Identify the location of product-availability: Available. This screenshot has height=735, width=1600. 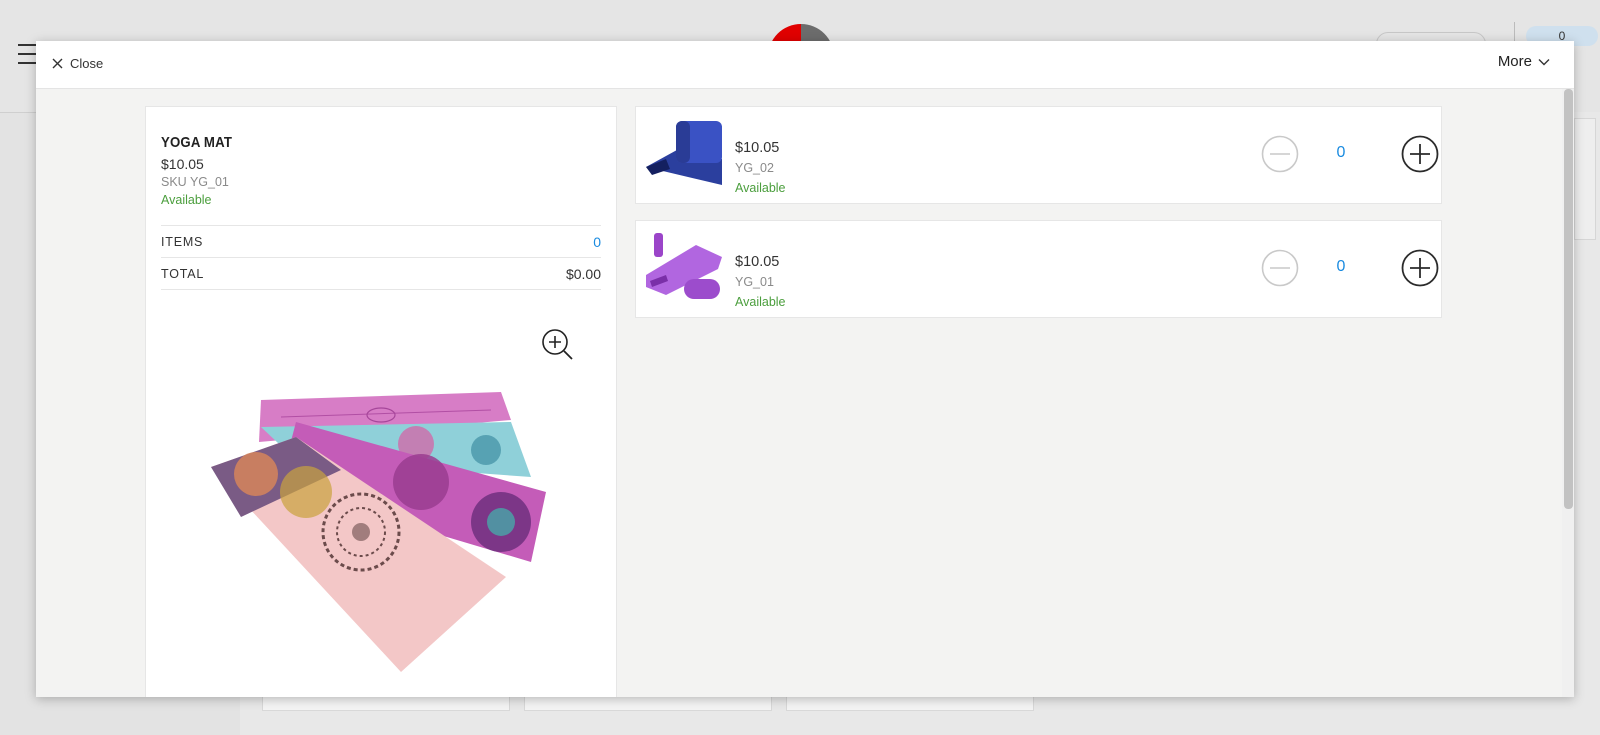
(186, 200).